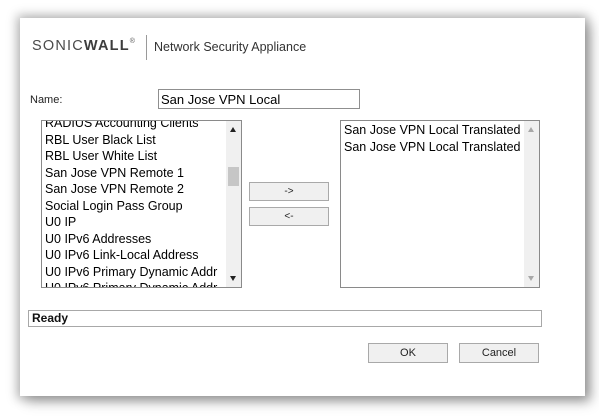 This screenshot has height=418, width=599. What do you see at coordinates (58, 46) in the screenshot?
I see `brand-prefix: SONIC` at bounding box center [58, 46].